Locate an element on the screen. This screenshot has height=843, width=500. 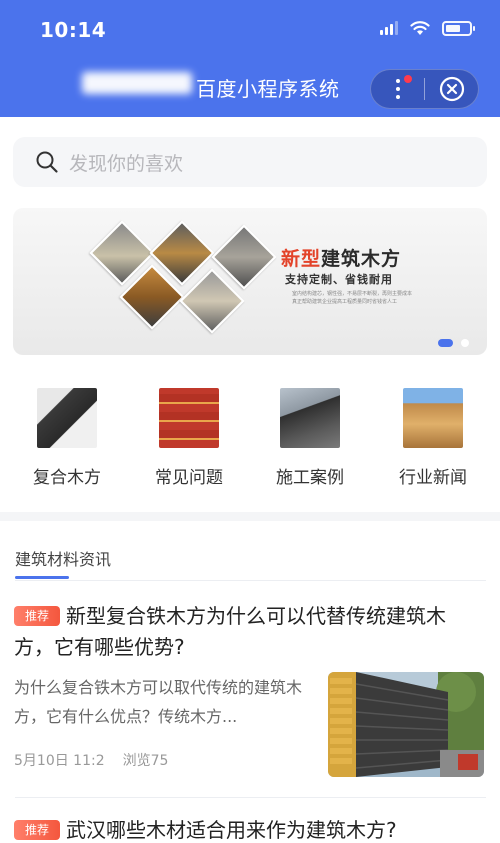
app-header: 10:14 百度小程序系统 is located at coordinates (250, 58).